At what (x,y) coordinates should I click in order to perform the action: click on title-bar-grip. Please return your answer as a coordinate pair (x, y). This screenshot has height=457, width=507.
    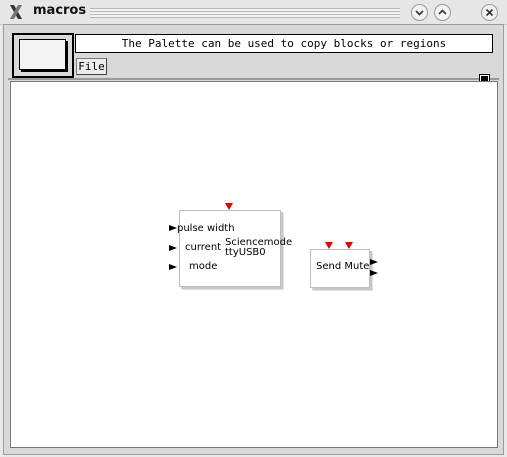
    Looking at the image, I should click on (245, 13).